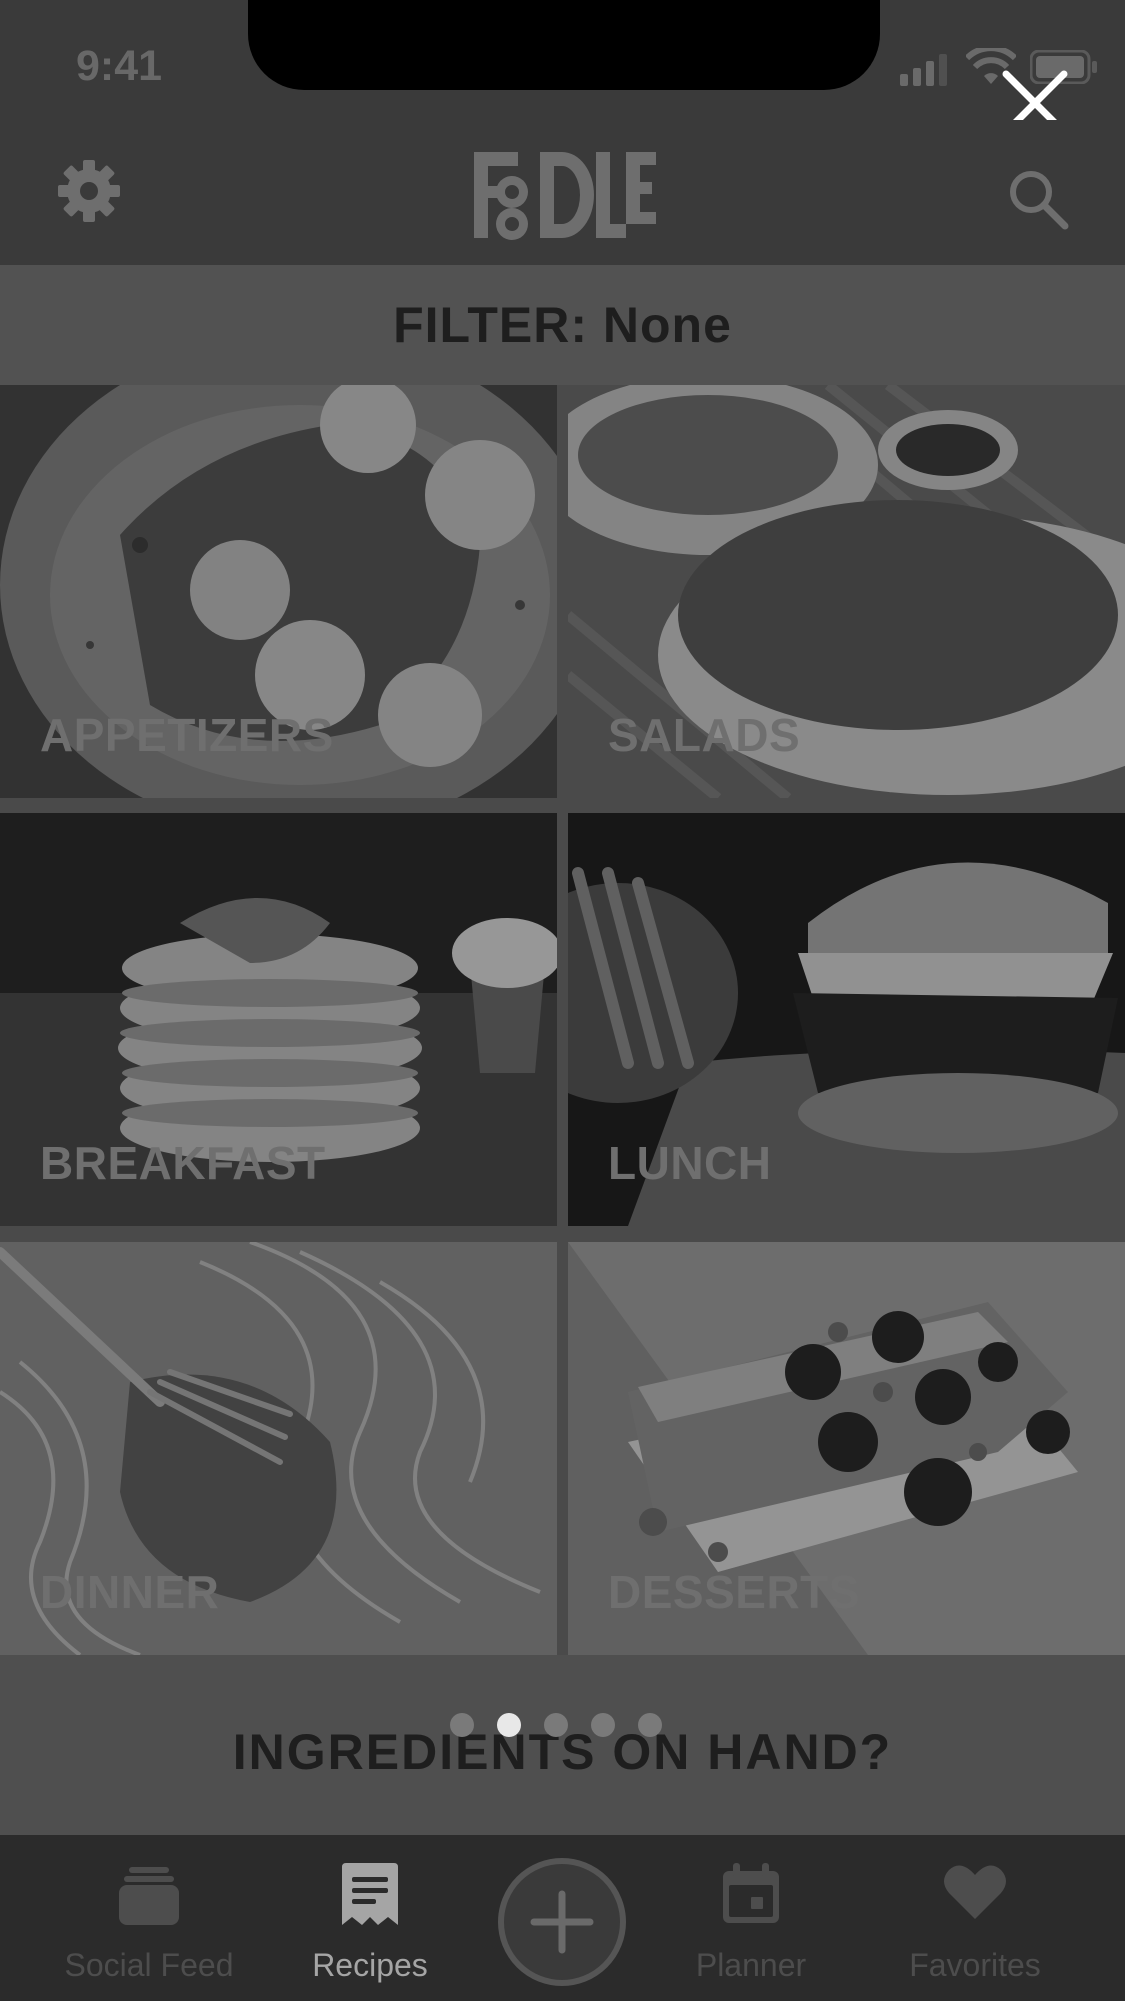 Image resolution: width=1125 pixels, height=2001 pixels. I want to click on add-recipe-button, so click(562, 1922).